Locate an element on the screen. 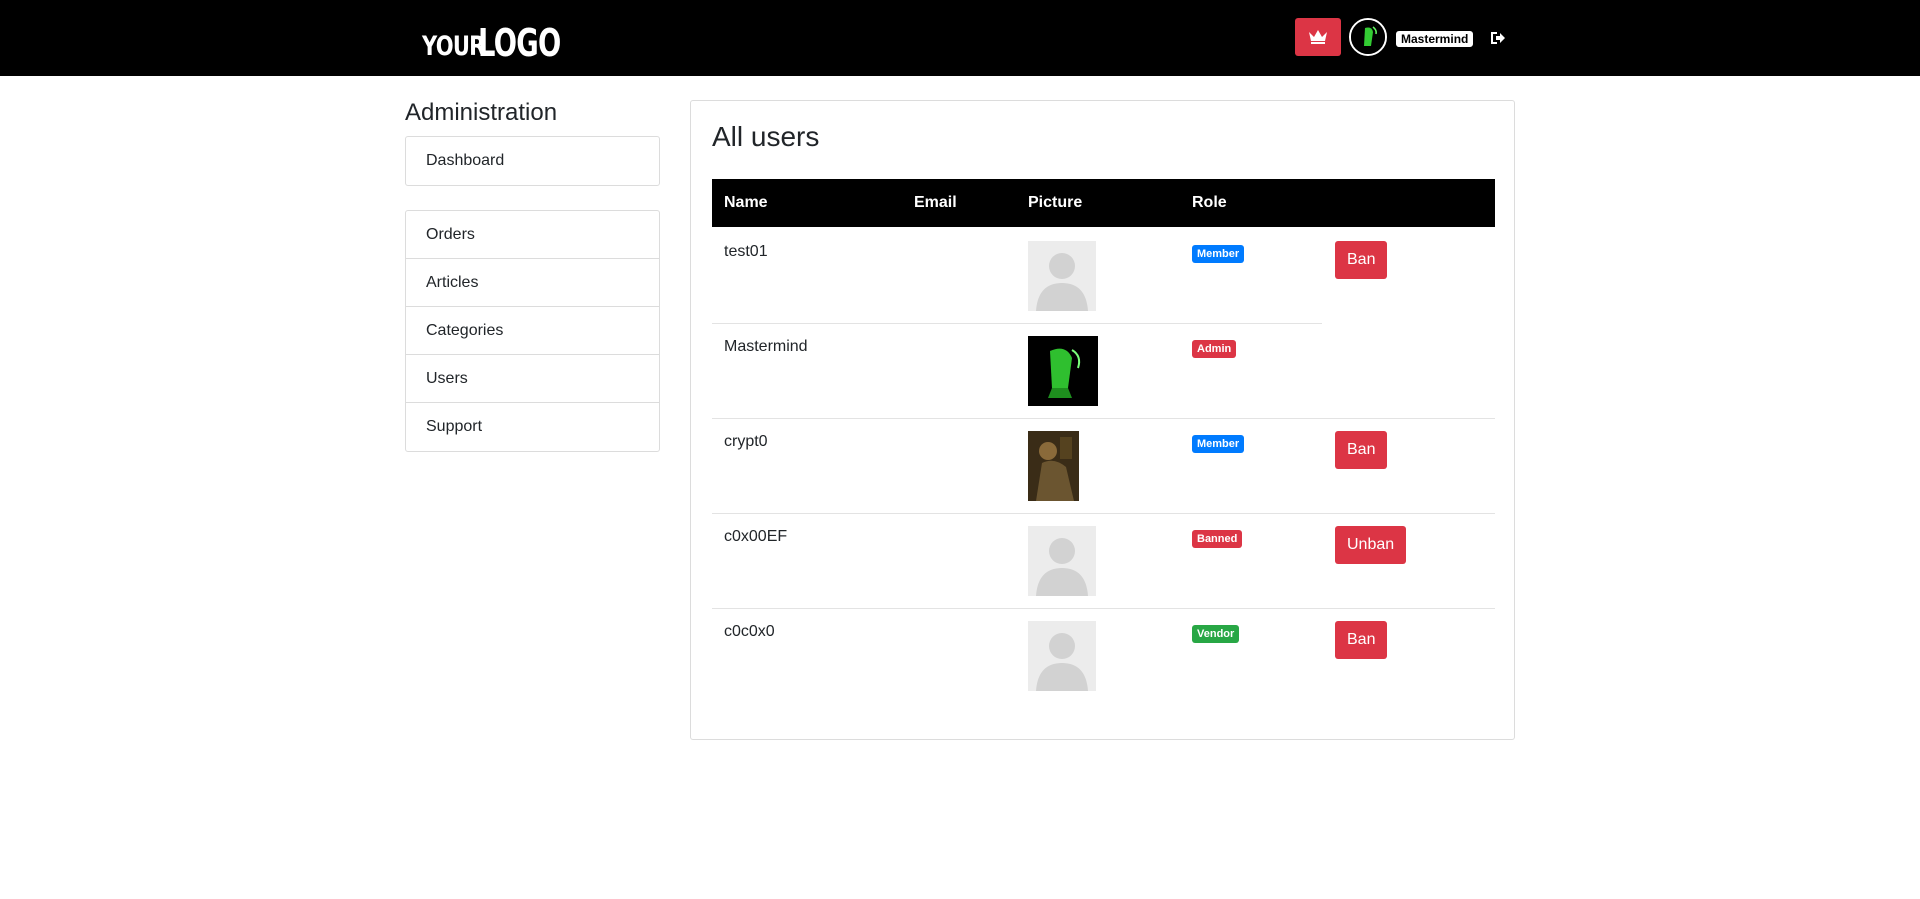  sidebar-group-manage: Orders Articles Categories Users Support is located at coordinates (532, 331).